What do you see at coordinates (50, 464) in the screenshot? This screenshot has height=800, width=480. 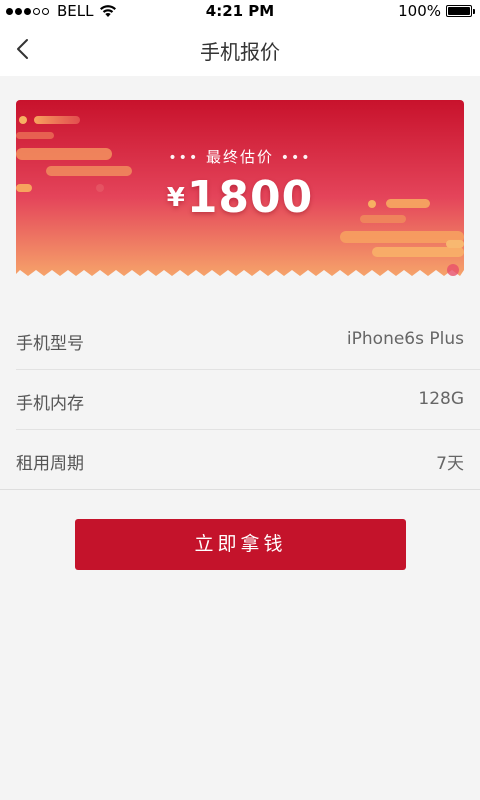 I see `detail-label: 租用周期` at bounding box center [50, 464].